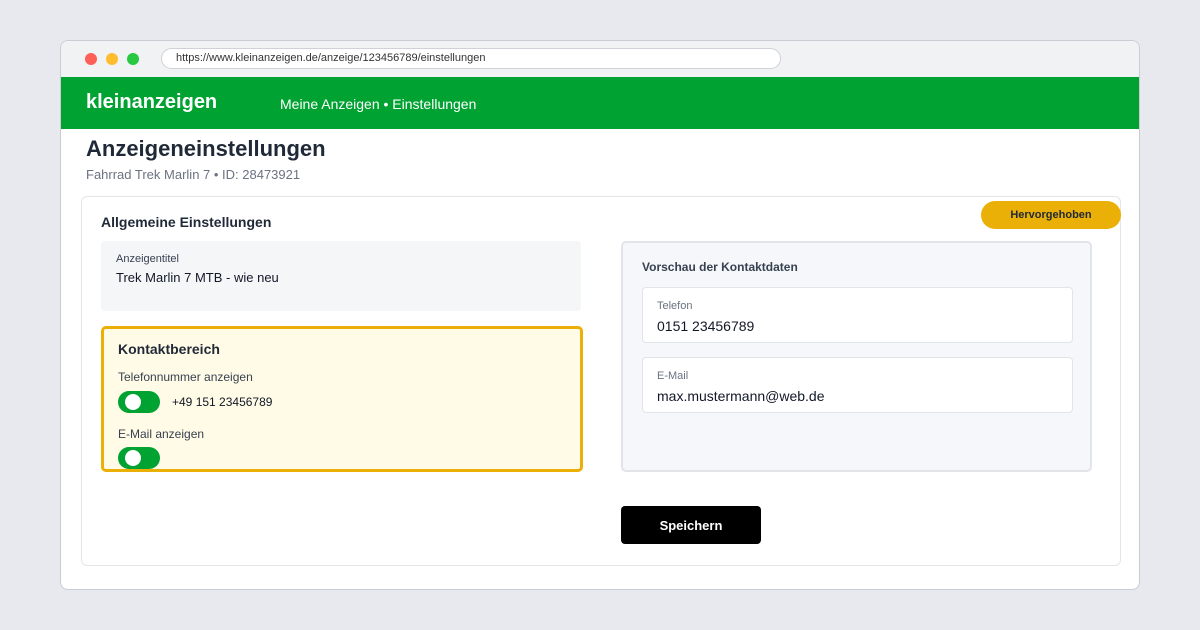  What do you see at coordinates (857, 385) in the screenshot?
I see `preview-email-field: E-Mail max.mustermann@web.de` at bounding box center [857, 385].